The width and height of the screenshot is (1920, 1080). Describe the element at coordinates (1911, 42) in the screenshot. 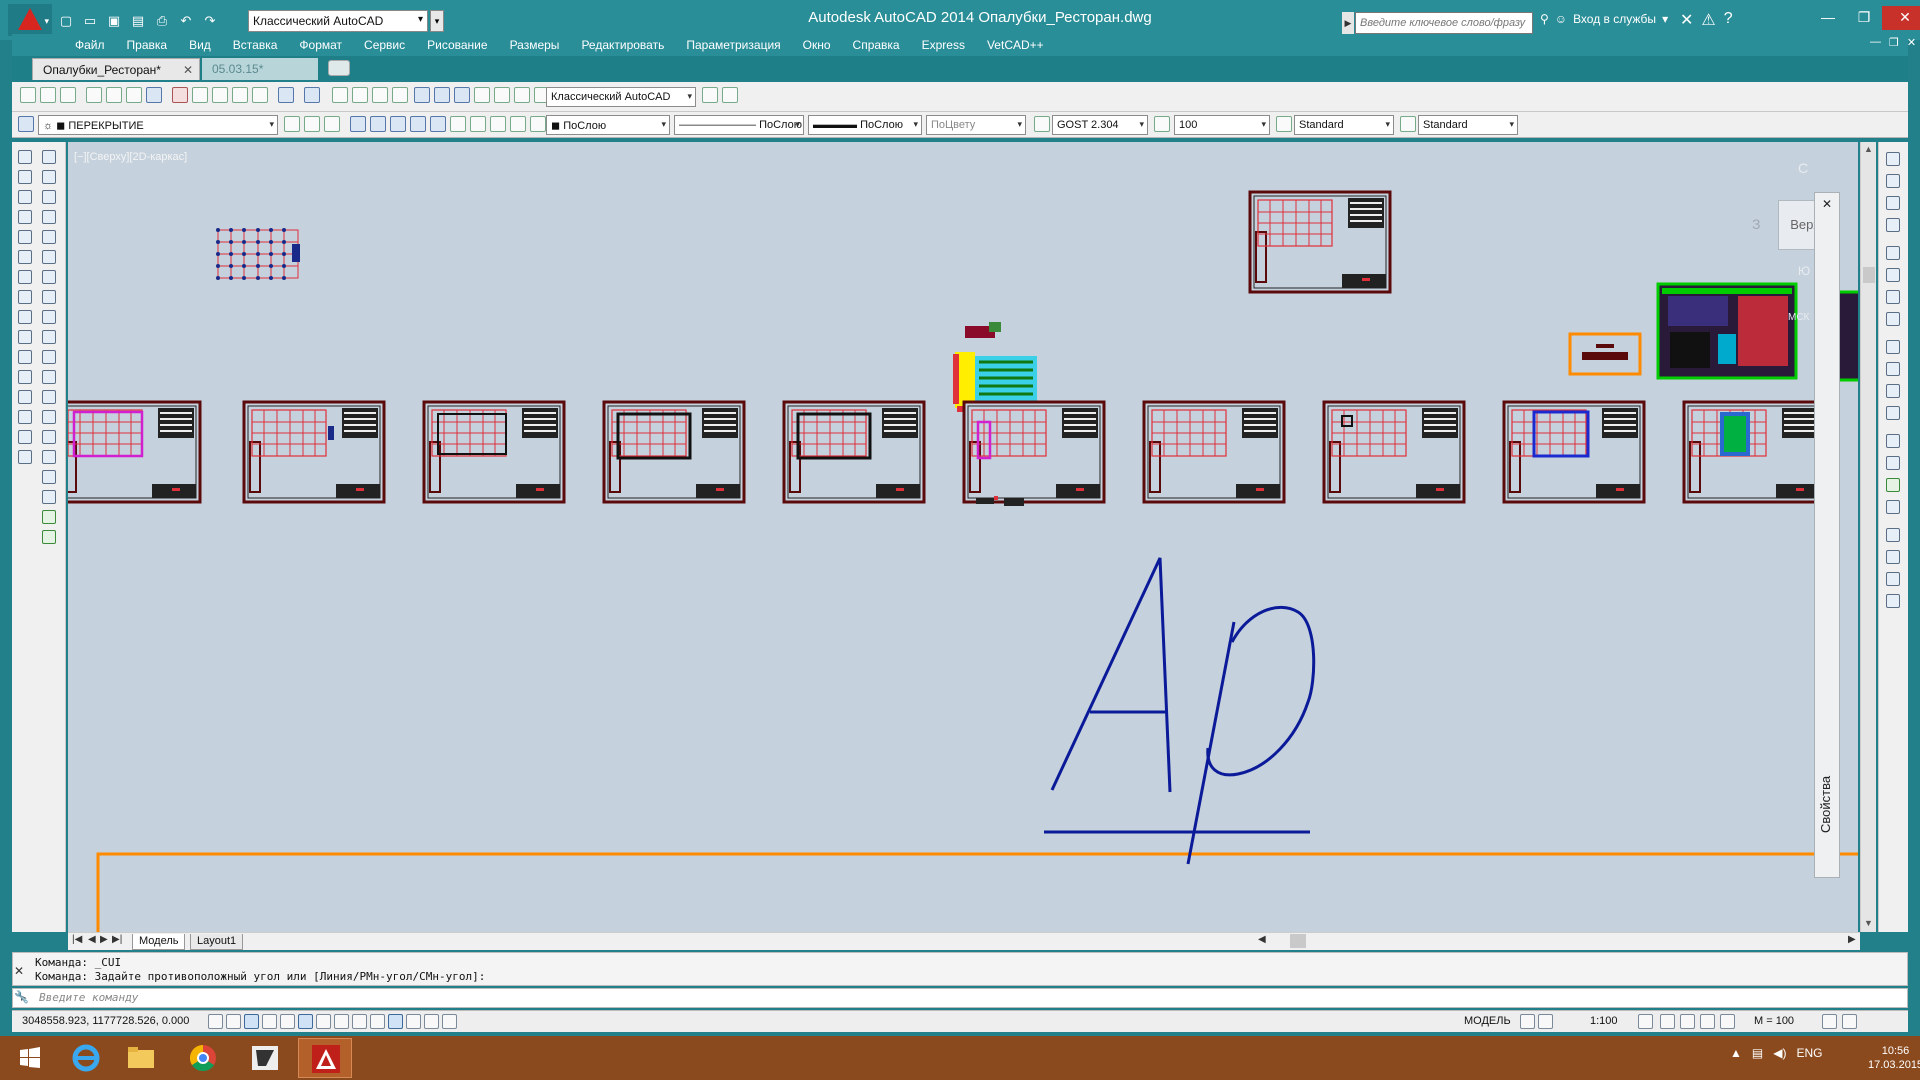

I see `doc-close-button: ✕` at that location.